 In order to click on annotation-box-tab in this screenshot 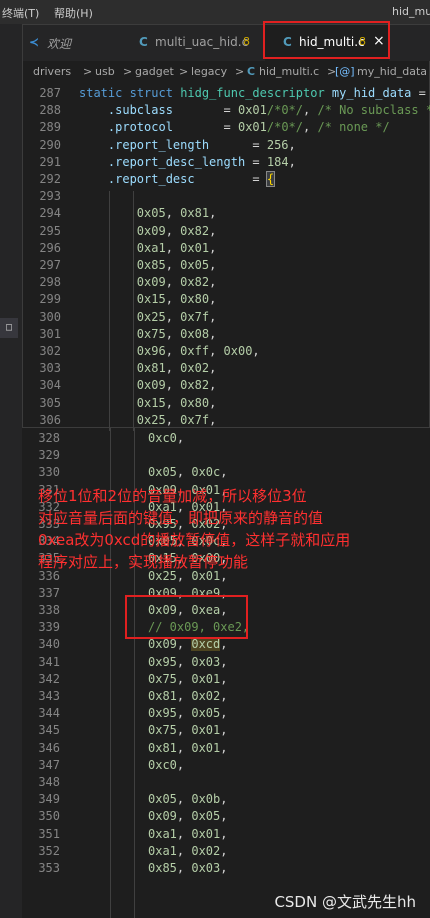, I will do `click(326, 40)`.